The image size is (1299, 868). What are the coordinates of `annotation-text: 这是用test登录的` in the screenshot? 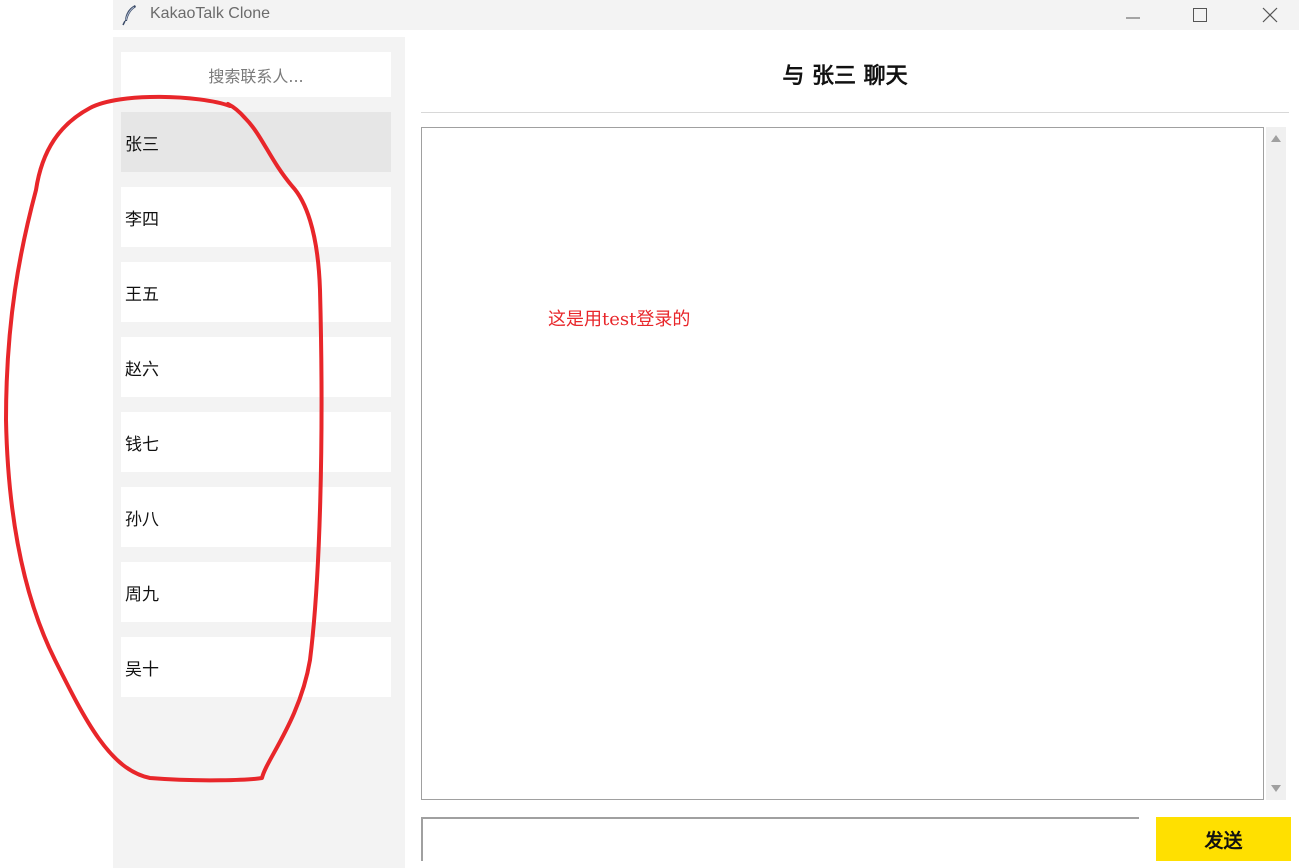 It's located at (619, 319).